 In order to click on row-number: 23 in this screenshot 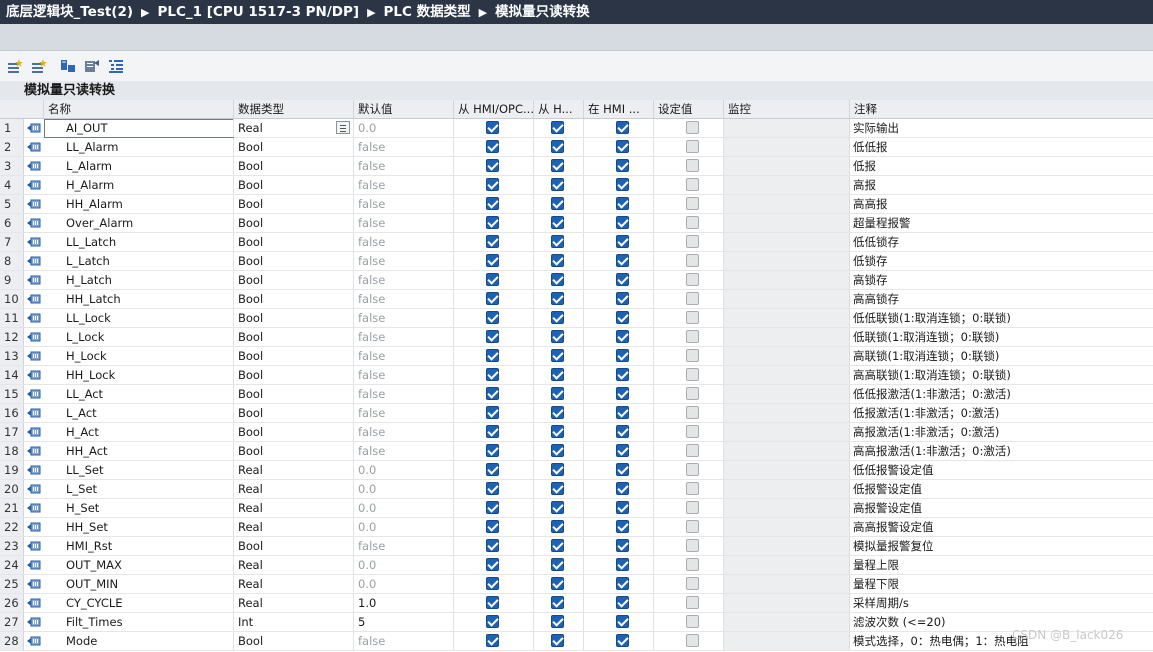, I will do `click(12, 546)`.